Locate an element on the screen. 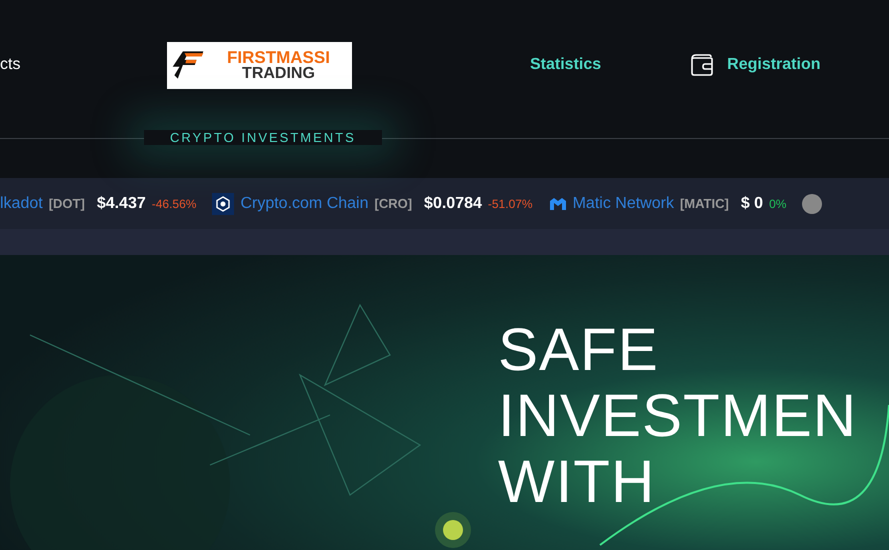  coin-symbol: [CRO] is located at coordinates (393, 203).